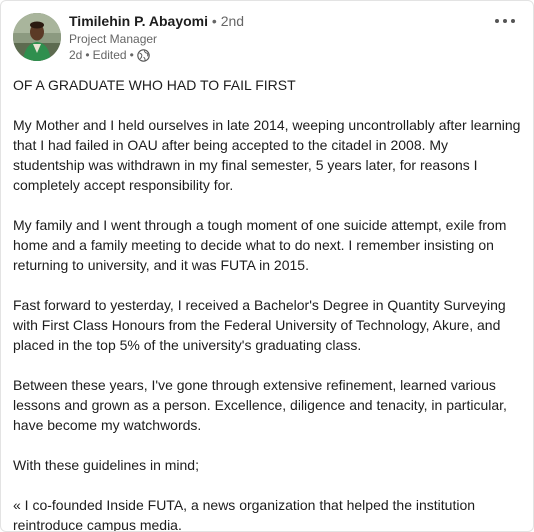 This screenshot has height=532, width=534. I want to click on more-options-button, so click(505, 21).